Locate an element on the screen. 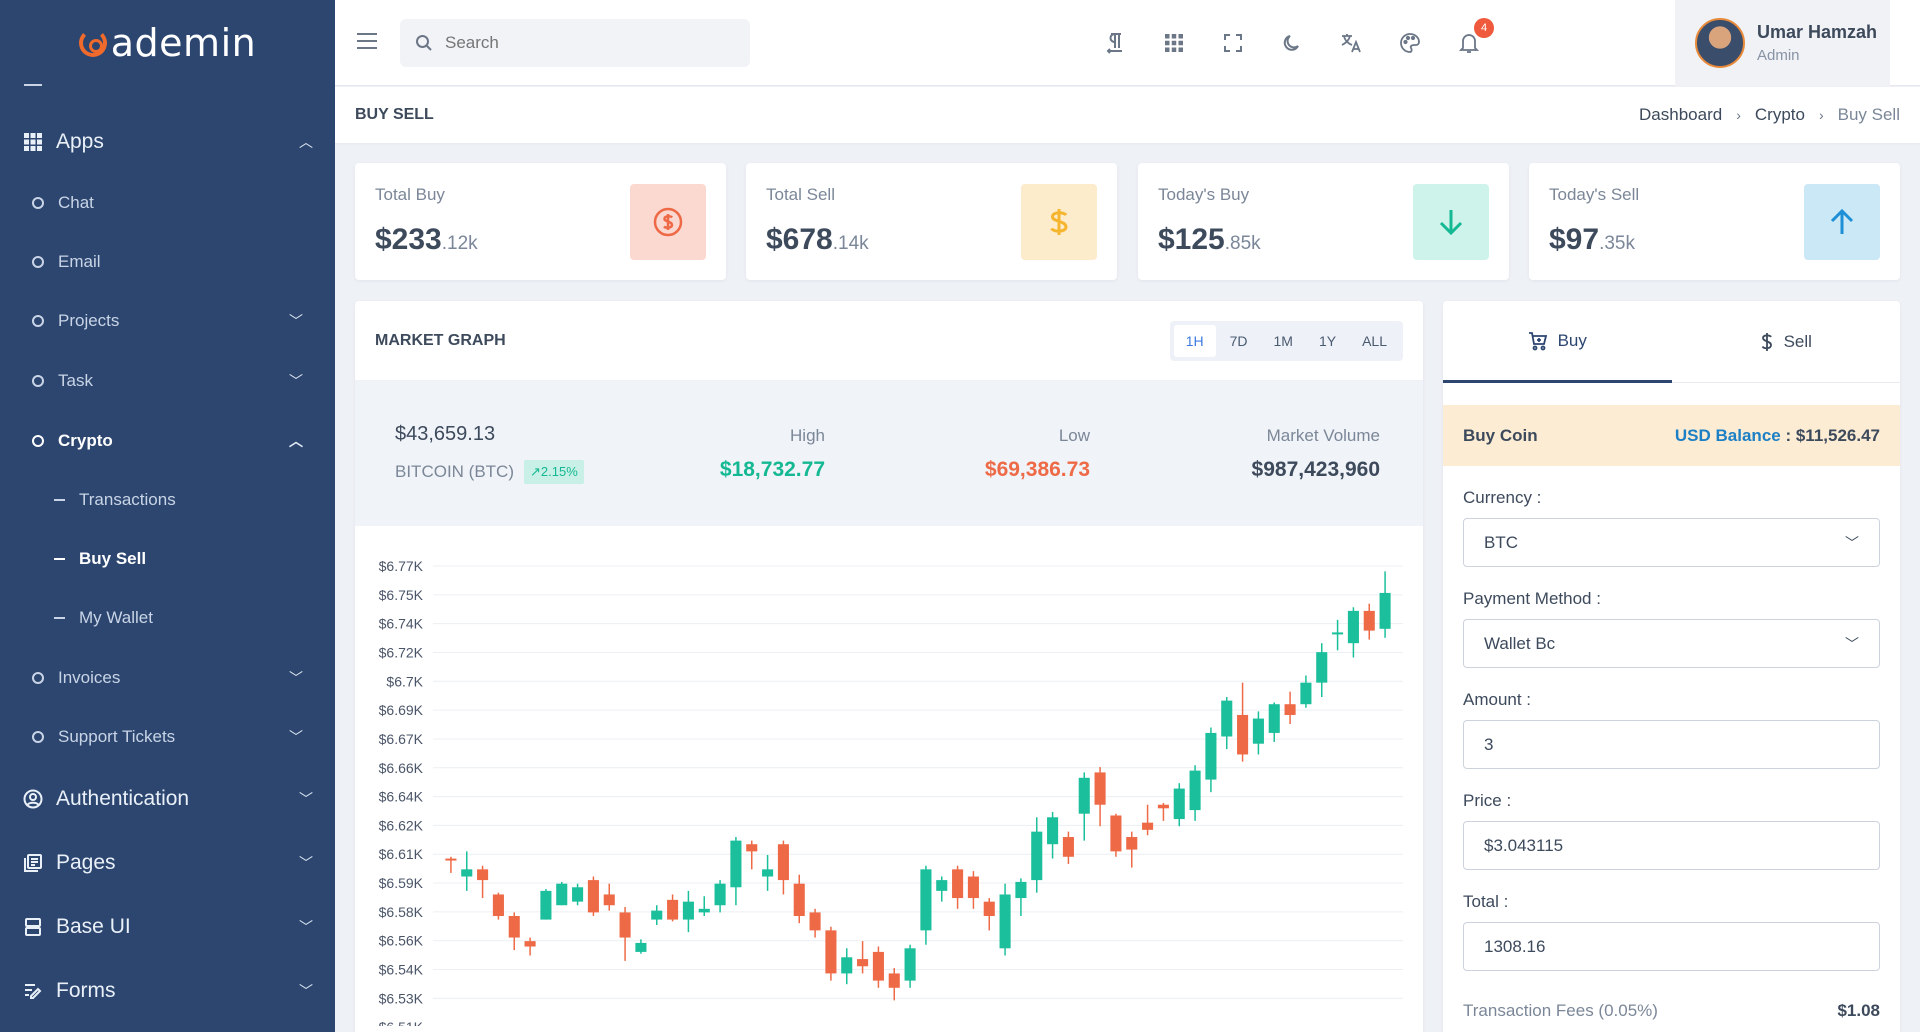 Image resolution: width=1920 pixels, height=1032 pixels. breadcrumb: Dashboard › Crypto › Buy Sell is located at coordinates (1769, 115).